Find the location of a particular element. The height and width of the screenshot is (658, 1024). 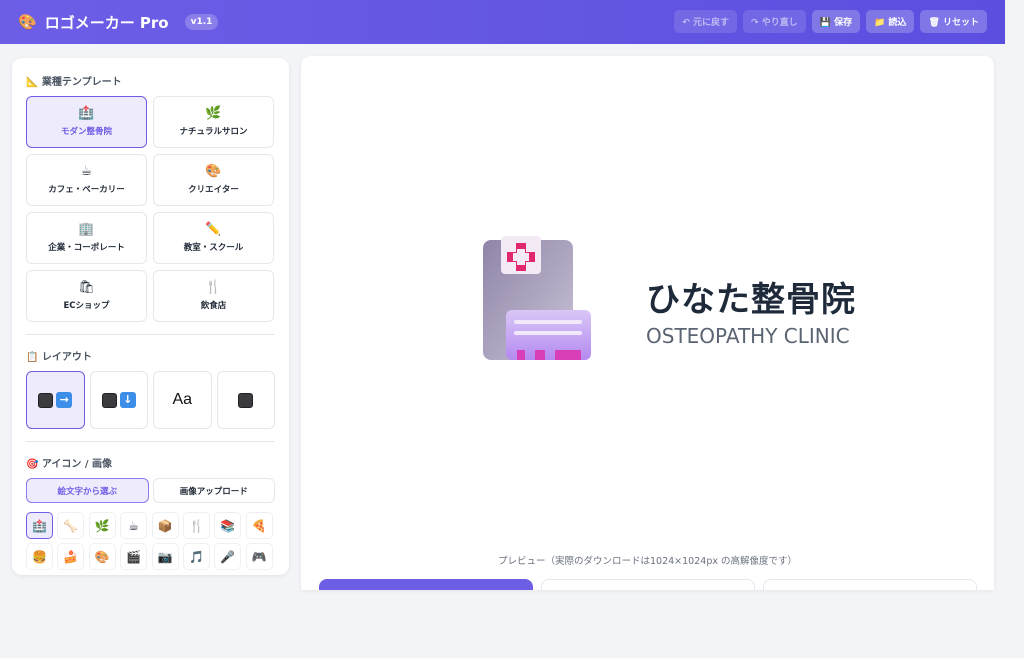

emoji-camera: 📷 is located at coordinates (165, 556).